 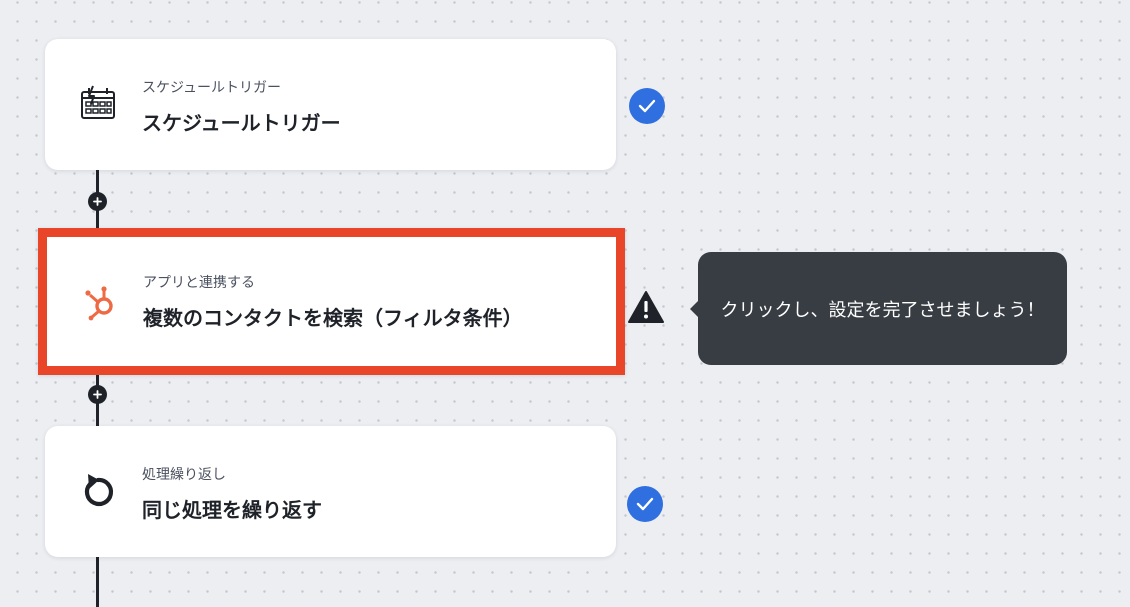 What do you see at coordinates (98, 491) in the screenshot?
I see `repeat-arrow-icon` at bounding box center [98, 491].